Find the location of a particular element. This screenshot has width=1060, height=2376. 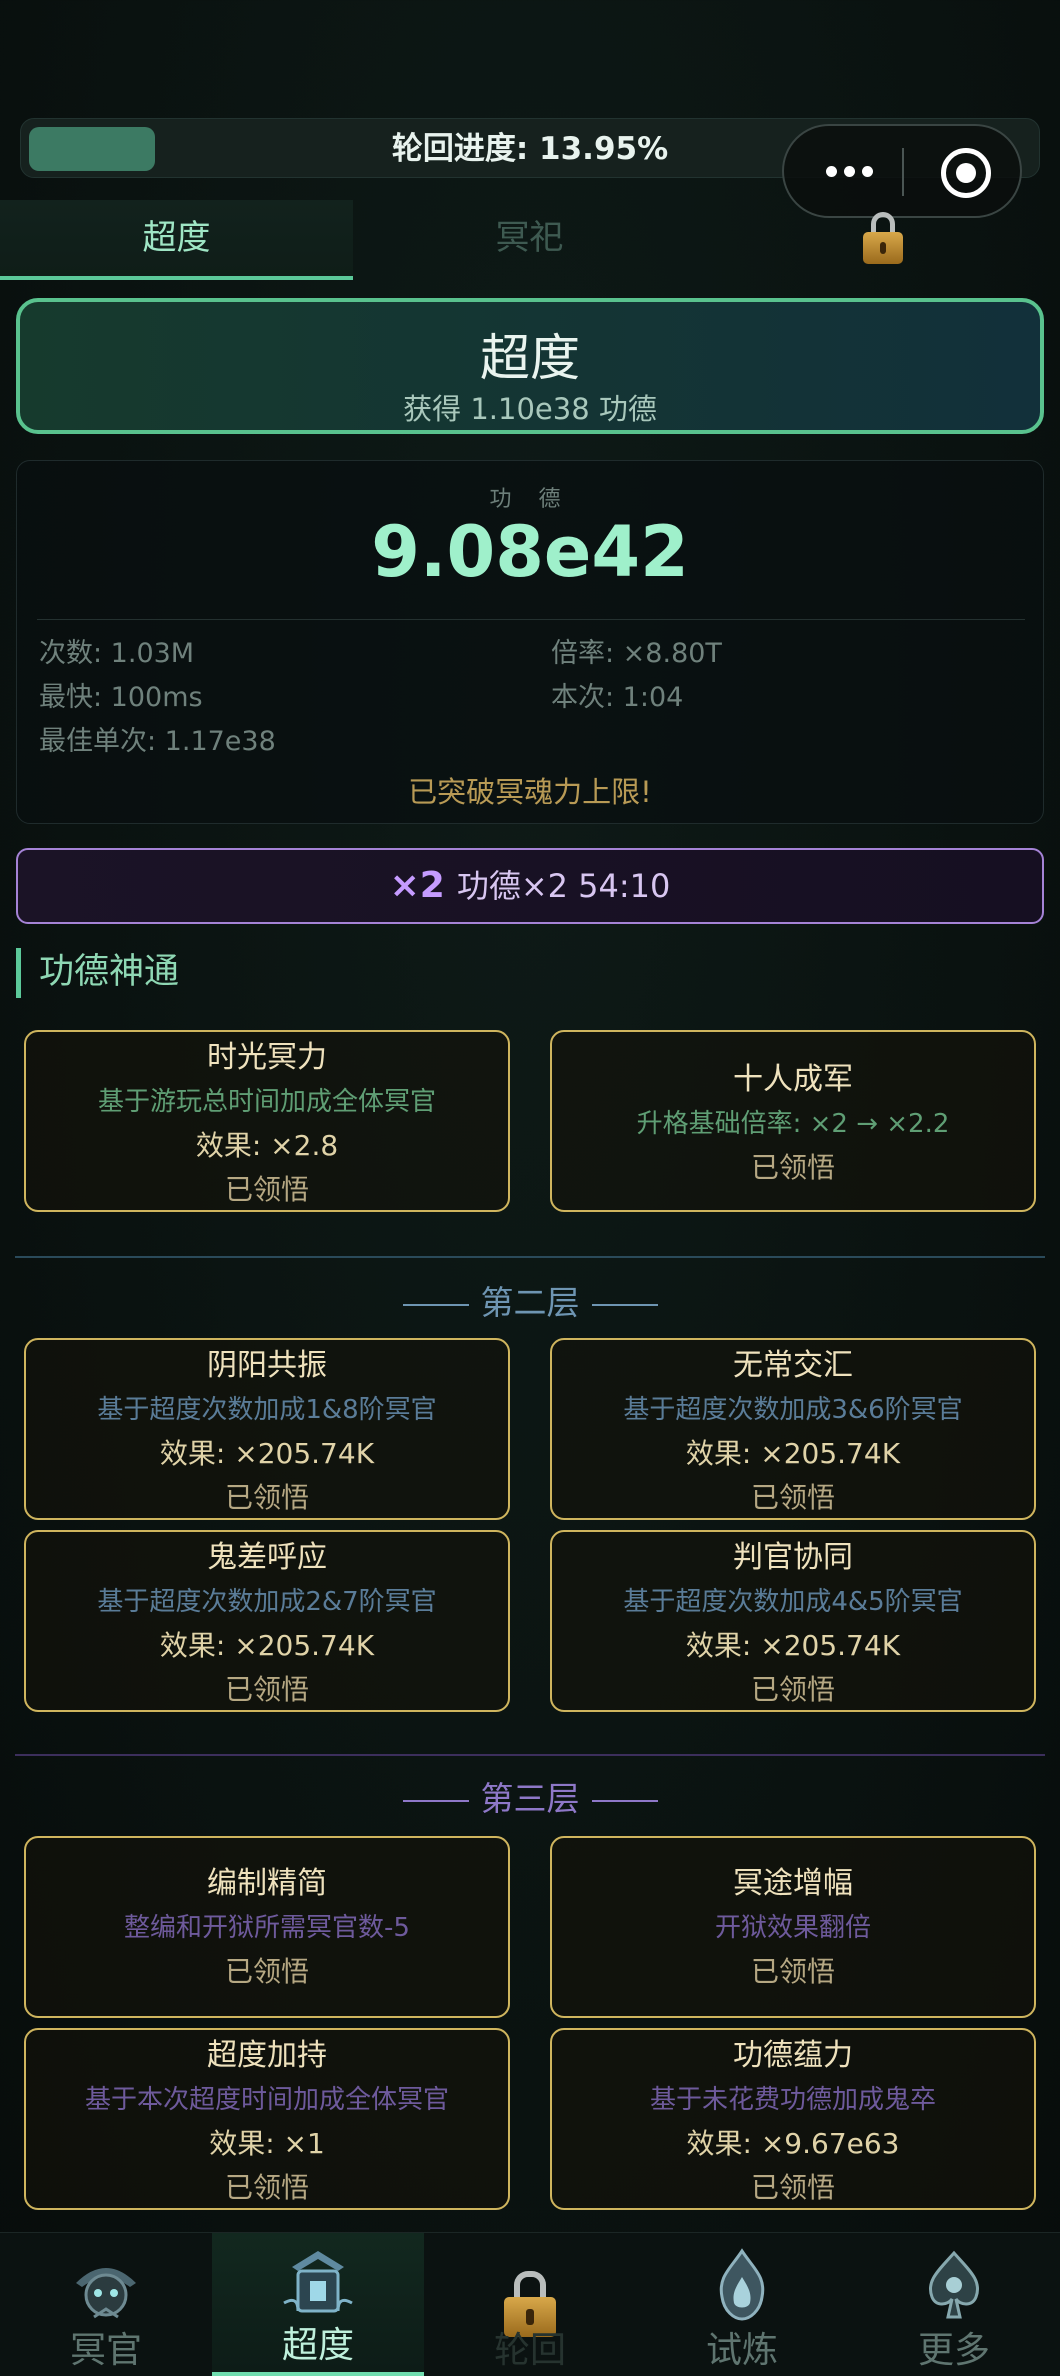

layer2-header: 第二层 is located at coordinates (530, 1300).